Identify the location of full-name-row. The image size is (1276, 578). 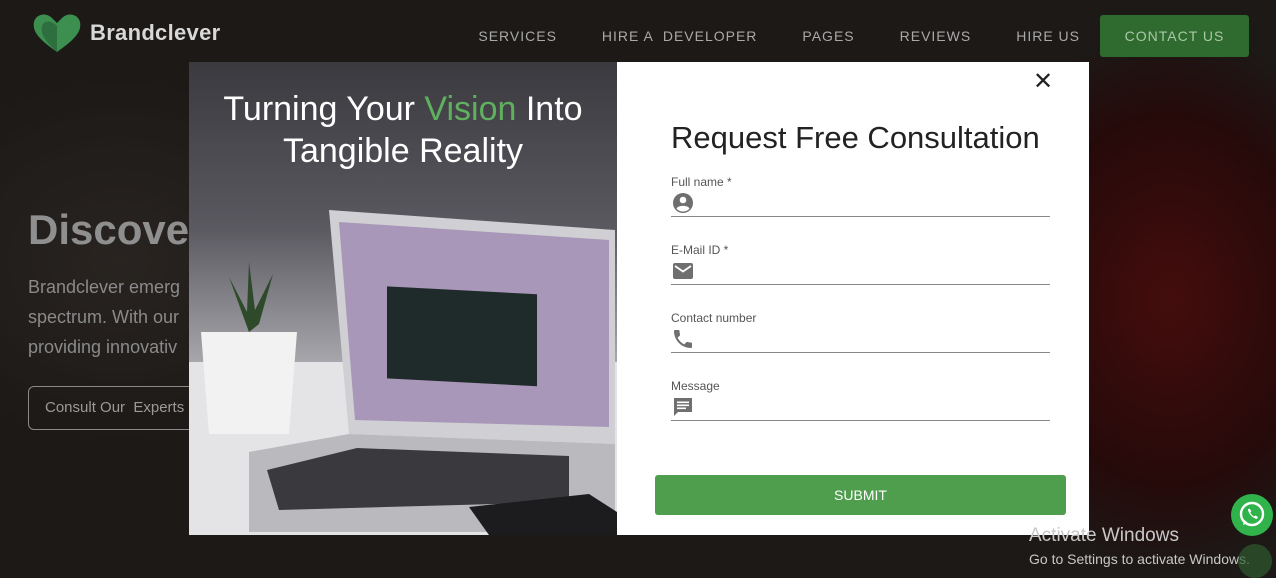
(860, 203).